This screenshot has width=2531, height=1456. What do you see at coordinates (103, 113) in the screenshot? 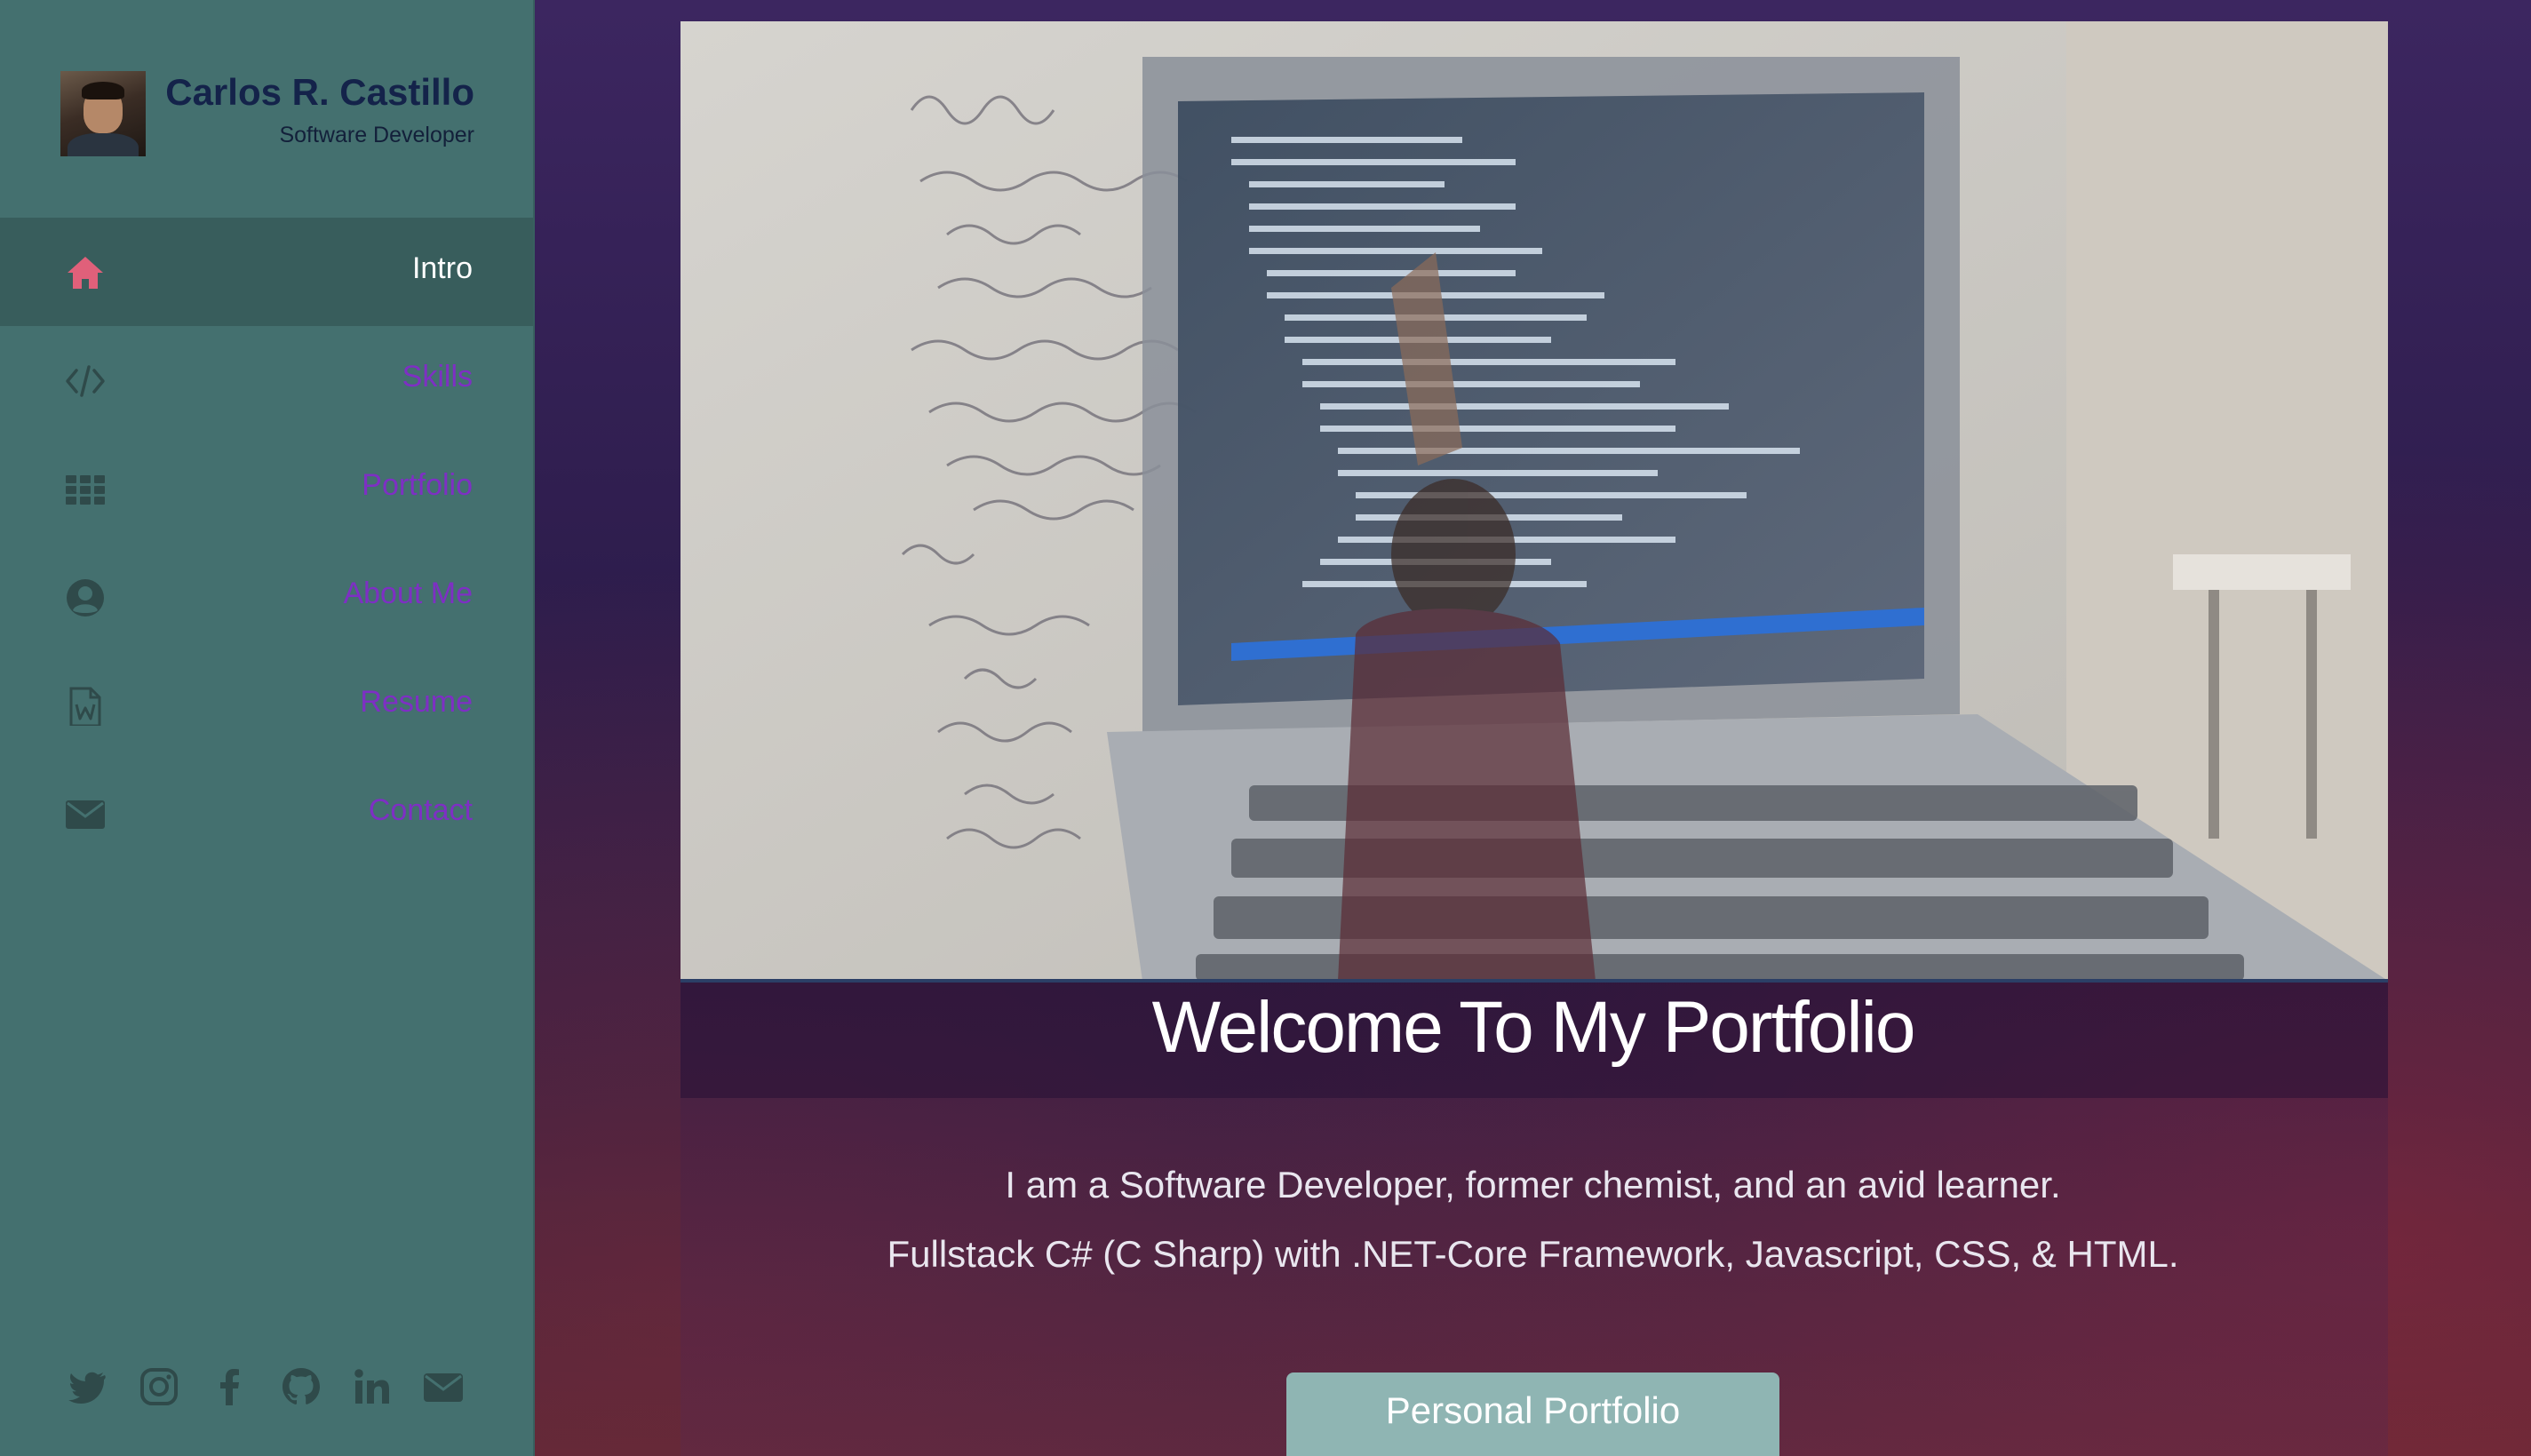
I see `avatar` at bounding box center [103, 113].